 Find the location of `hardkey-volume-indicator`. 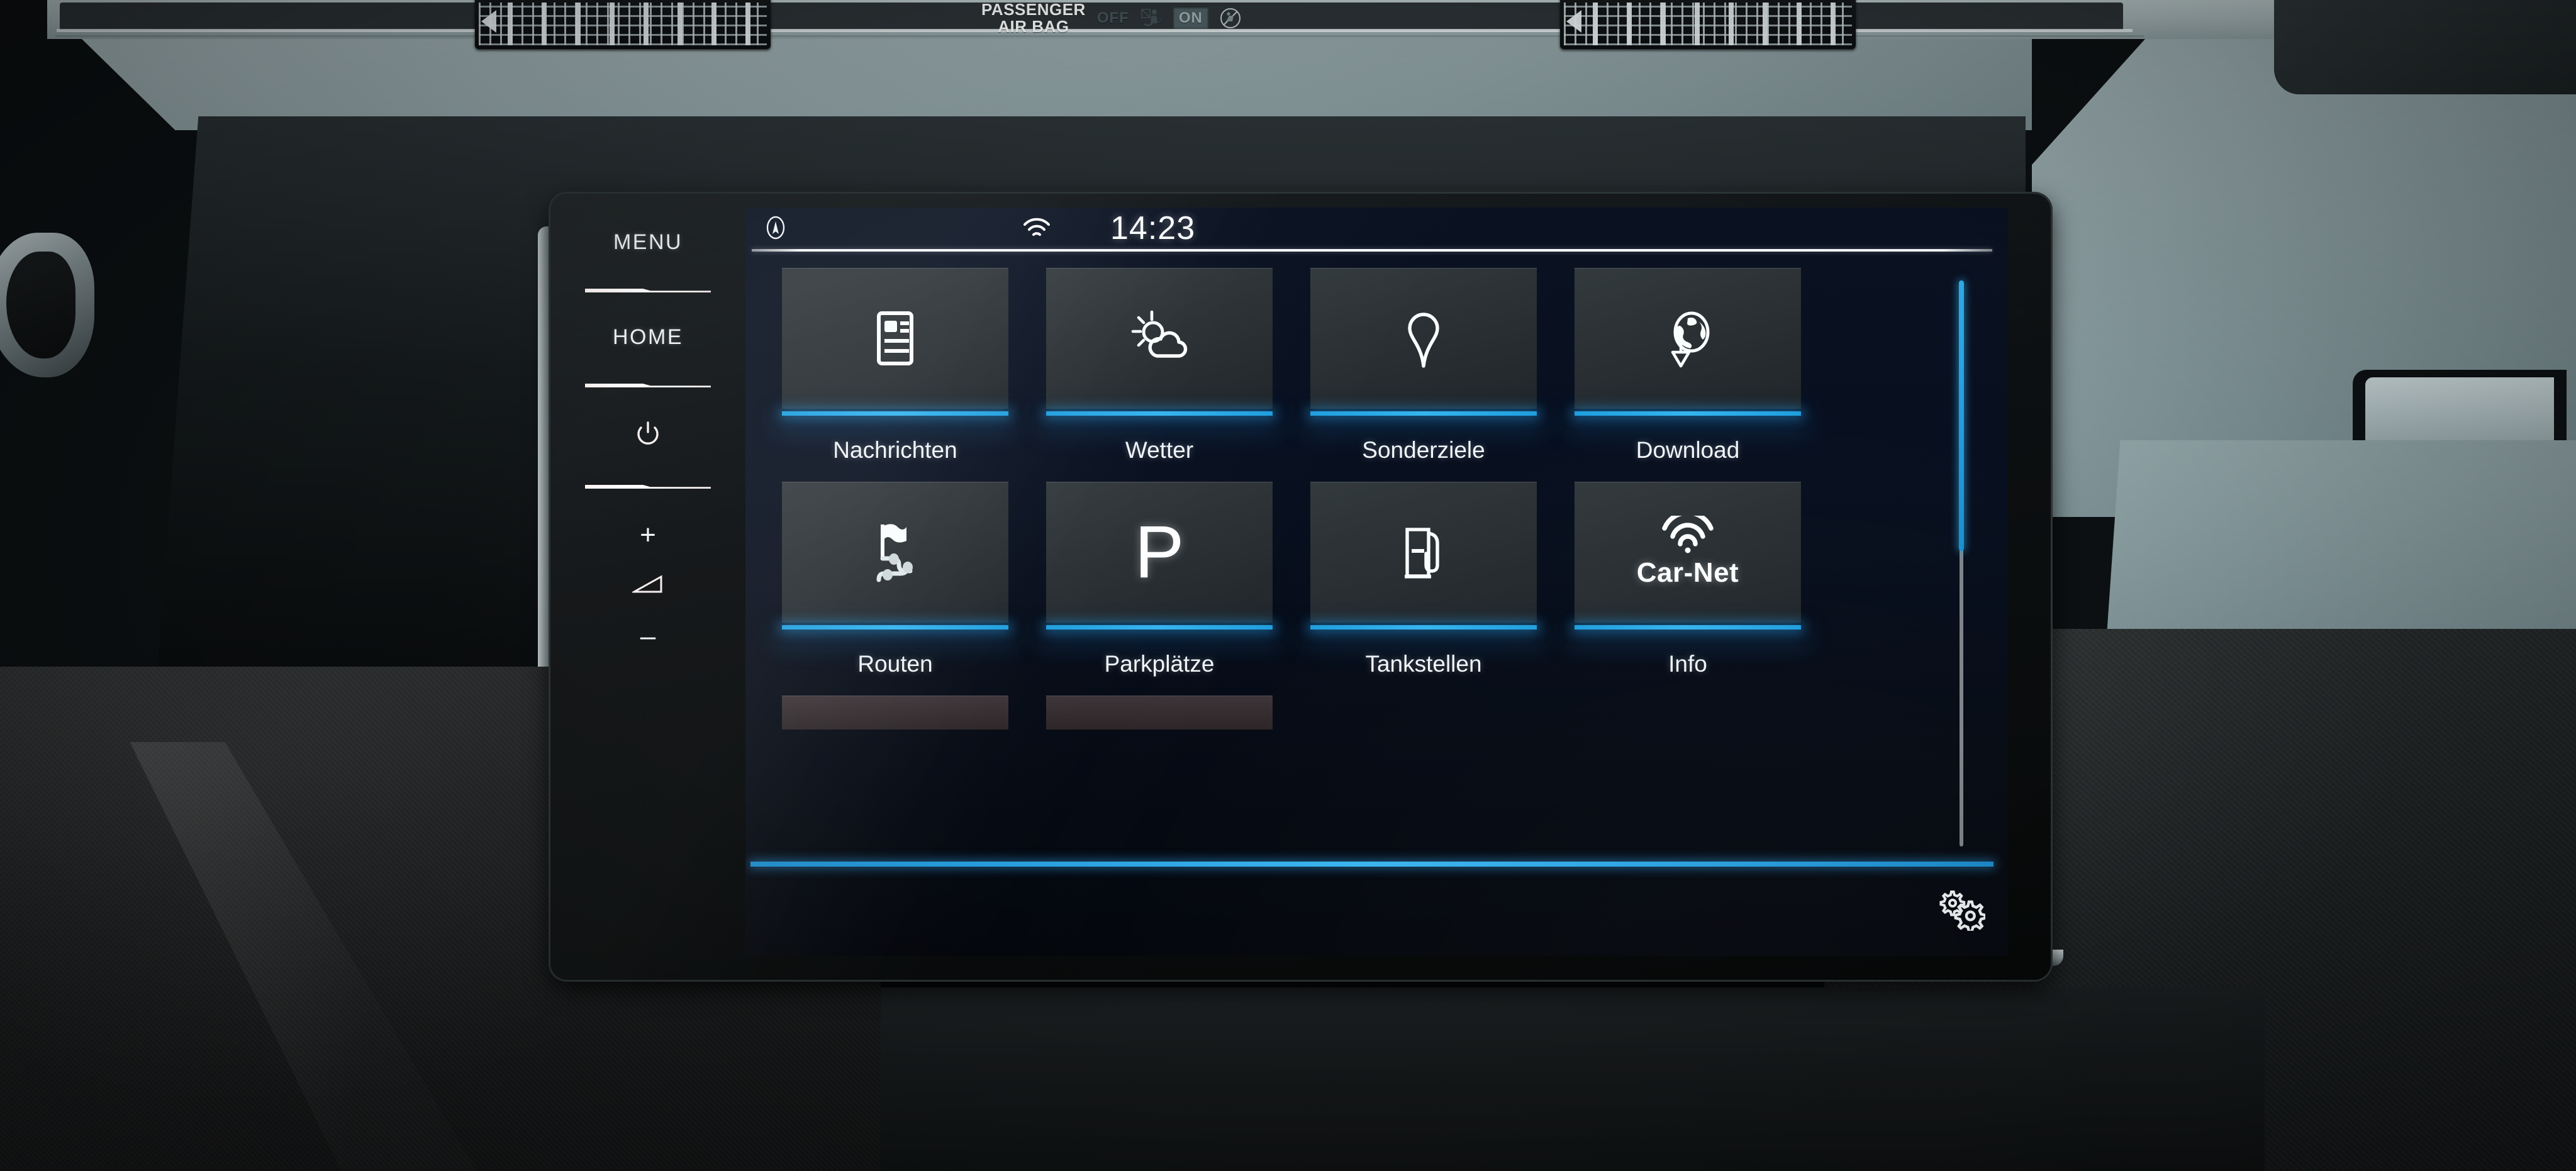

hardkey-volume-indicator is located at coordinates (647, 585).